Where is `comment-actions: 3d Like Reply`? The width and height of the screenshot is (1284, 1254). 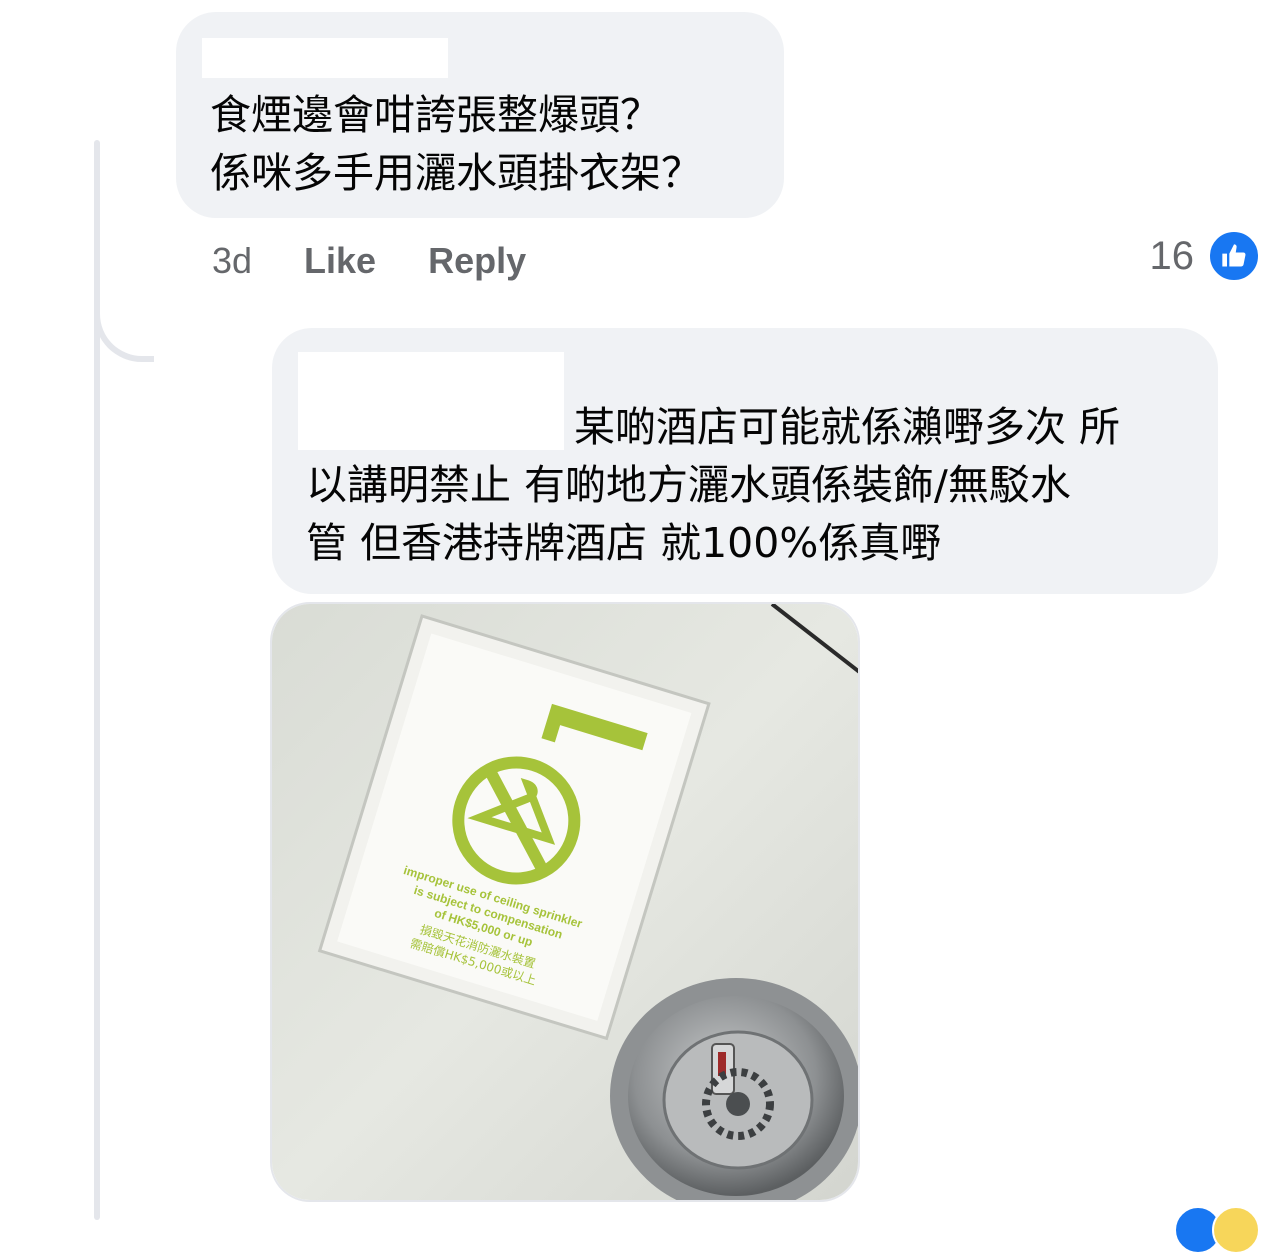
comment-actions: 3d Like Reply is located at coordinates (369, 261).